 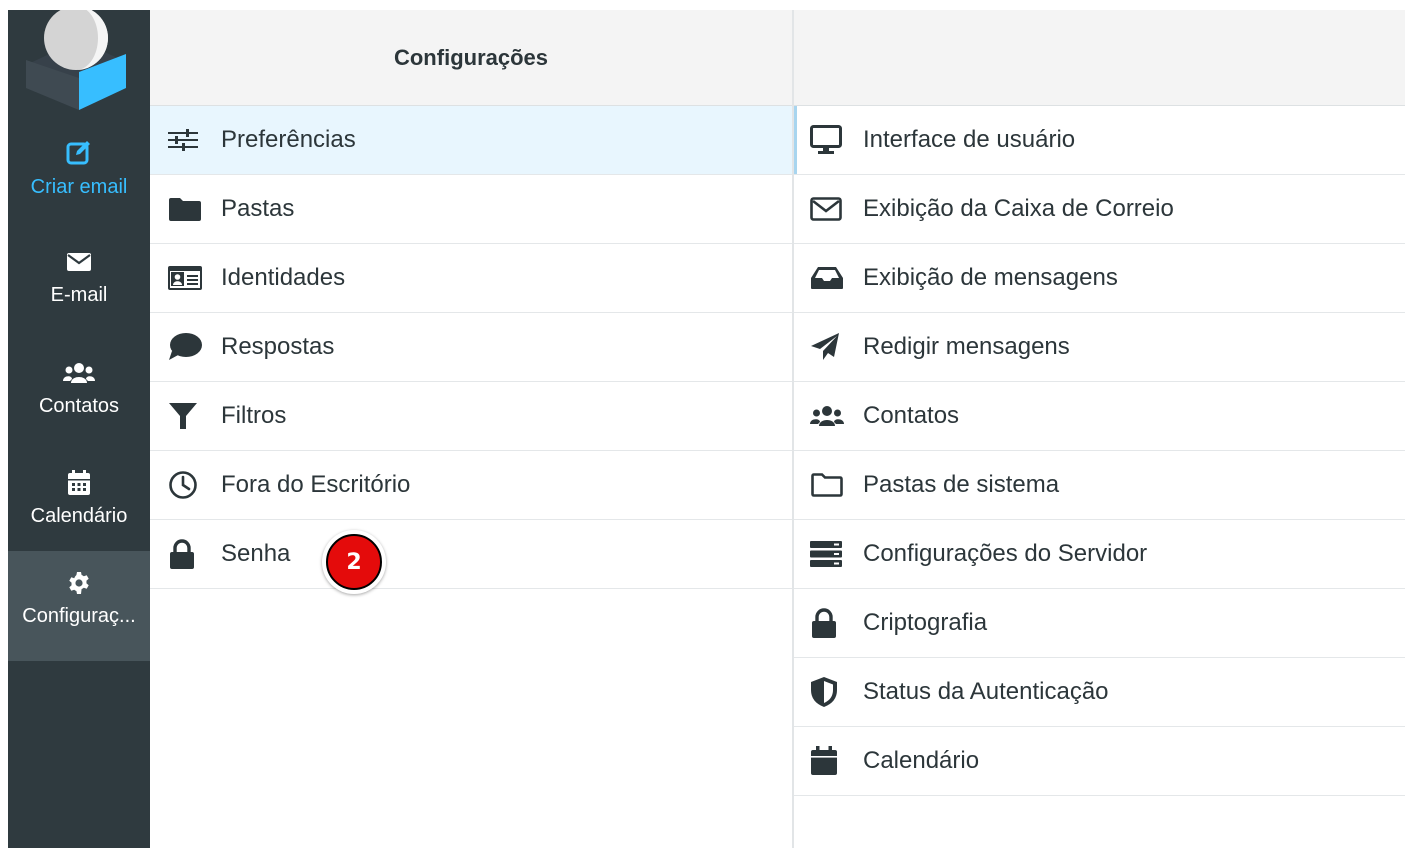 I want to click on nav-calendar: Calendário, so click(x=79, y=506).